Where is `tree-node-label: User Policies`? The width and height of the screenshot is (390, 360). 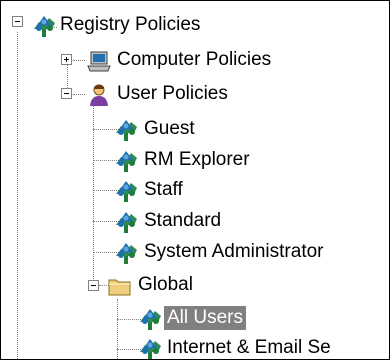 tree-node-label: User Policies is located at coordinates (172, 94).